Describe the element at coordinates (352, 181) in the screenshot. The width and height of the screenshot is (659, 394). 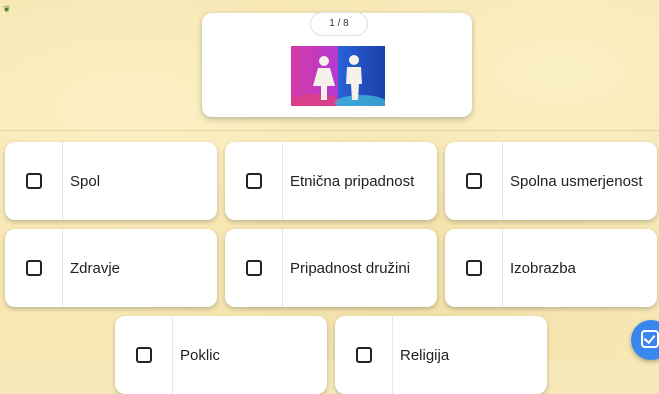
I see `option-label: Etnična pripadnost` at that location.